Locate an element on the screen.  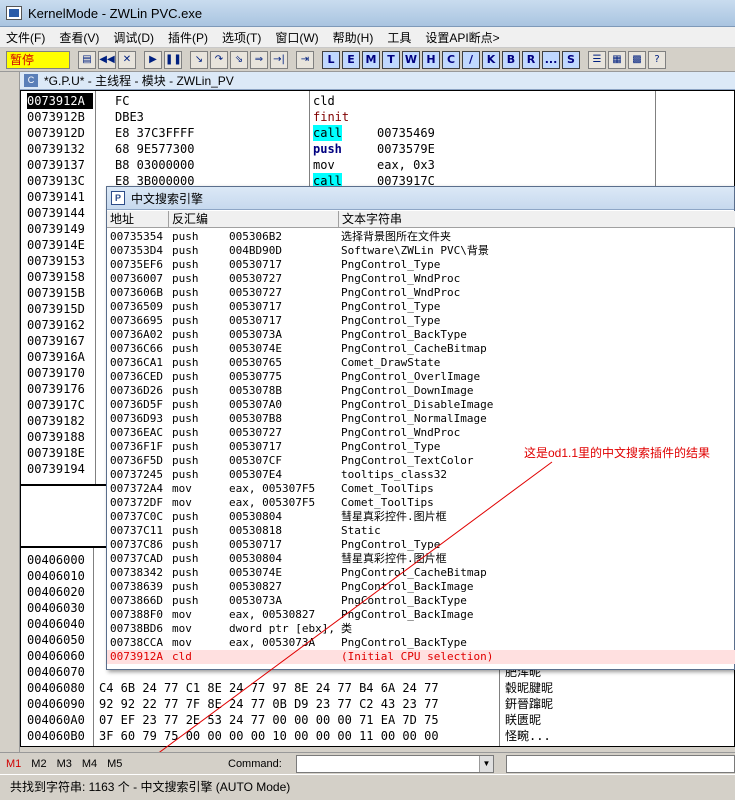
toolbar-t-button: T is located at coordinates (391, 59).